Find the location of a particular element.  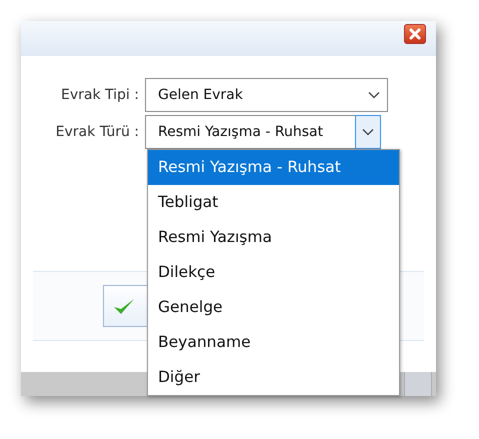

combo-box: Resmi Yazışma - Ruhsat is located at coordinates (263, 132).